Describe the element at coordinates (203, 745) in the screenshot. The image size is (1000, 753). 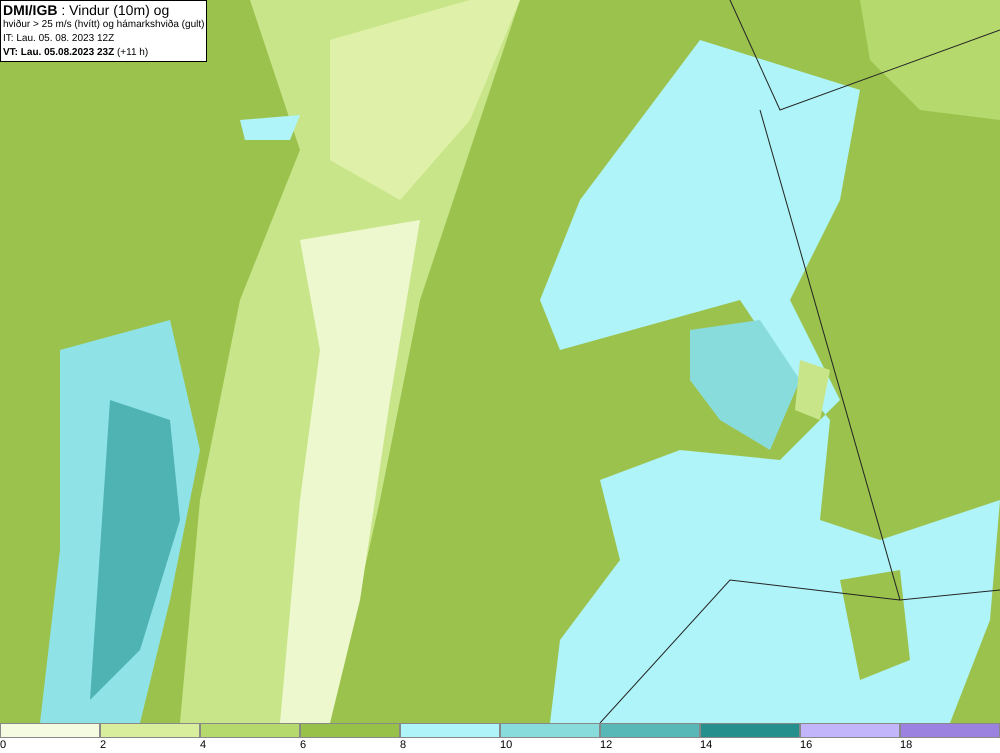
I see `legend-tick-label: 4` at that location.